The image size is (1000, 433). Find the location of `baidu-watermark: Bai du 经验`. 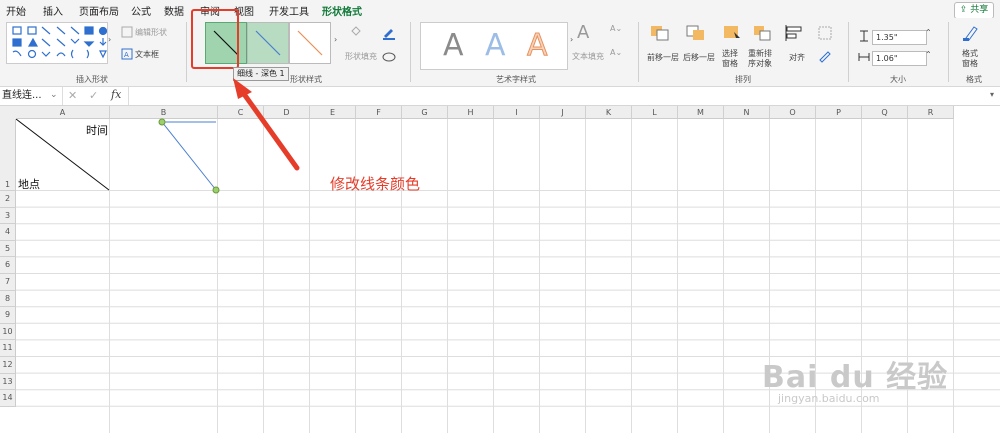

baidu-watermark: Bai du 经验 is located at coordinates (855, 377).